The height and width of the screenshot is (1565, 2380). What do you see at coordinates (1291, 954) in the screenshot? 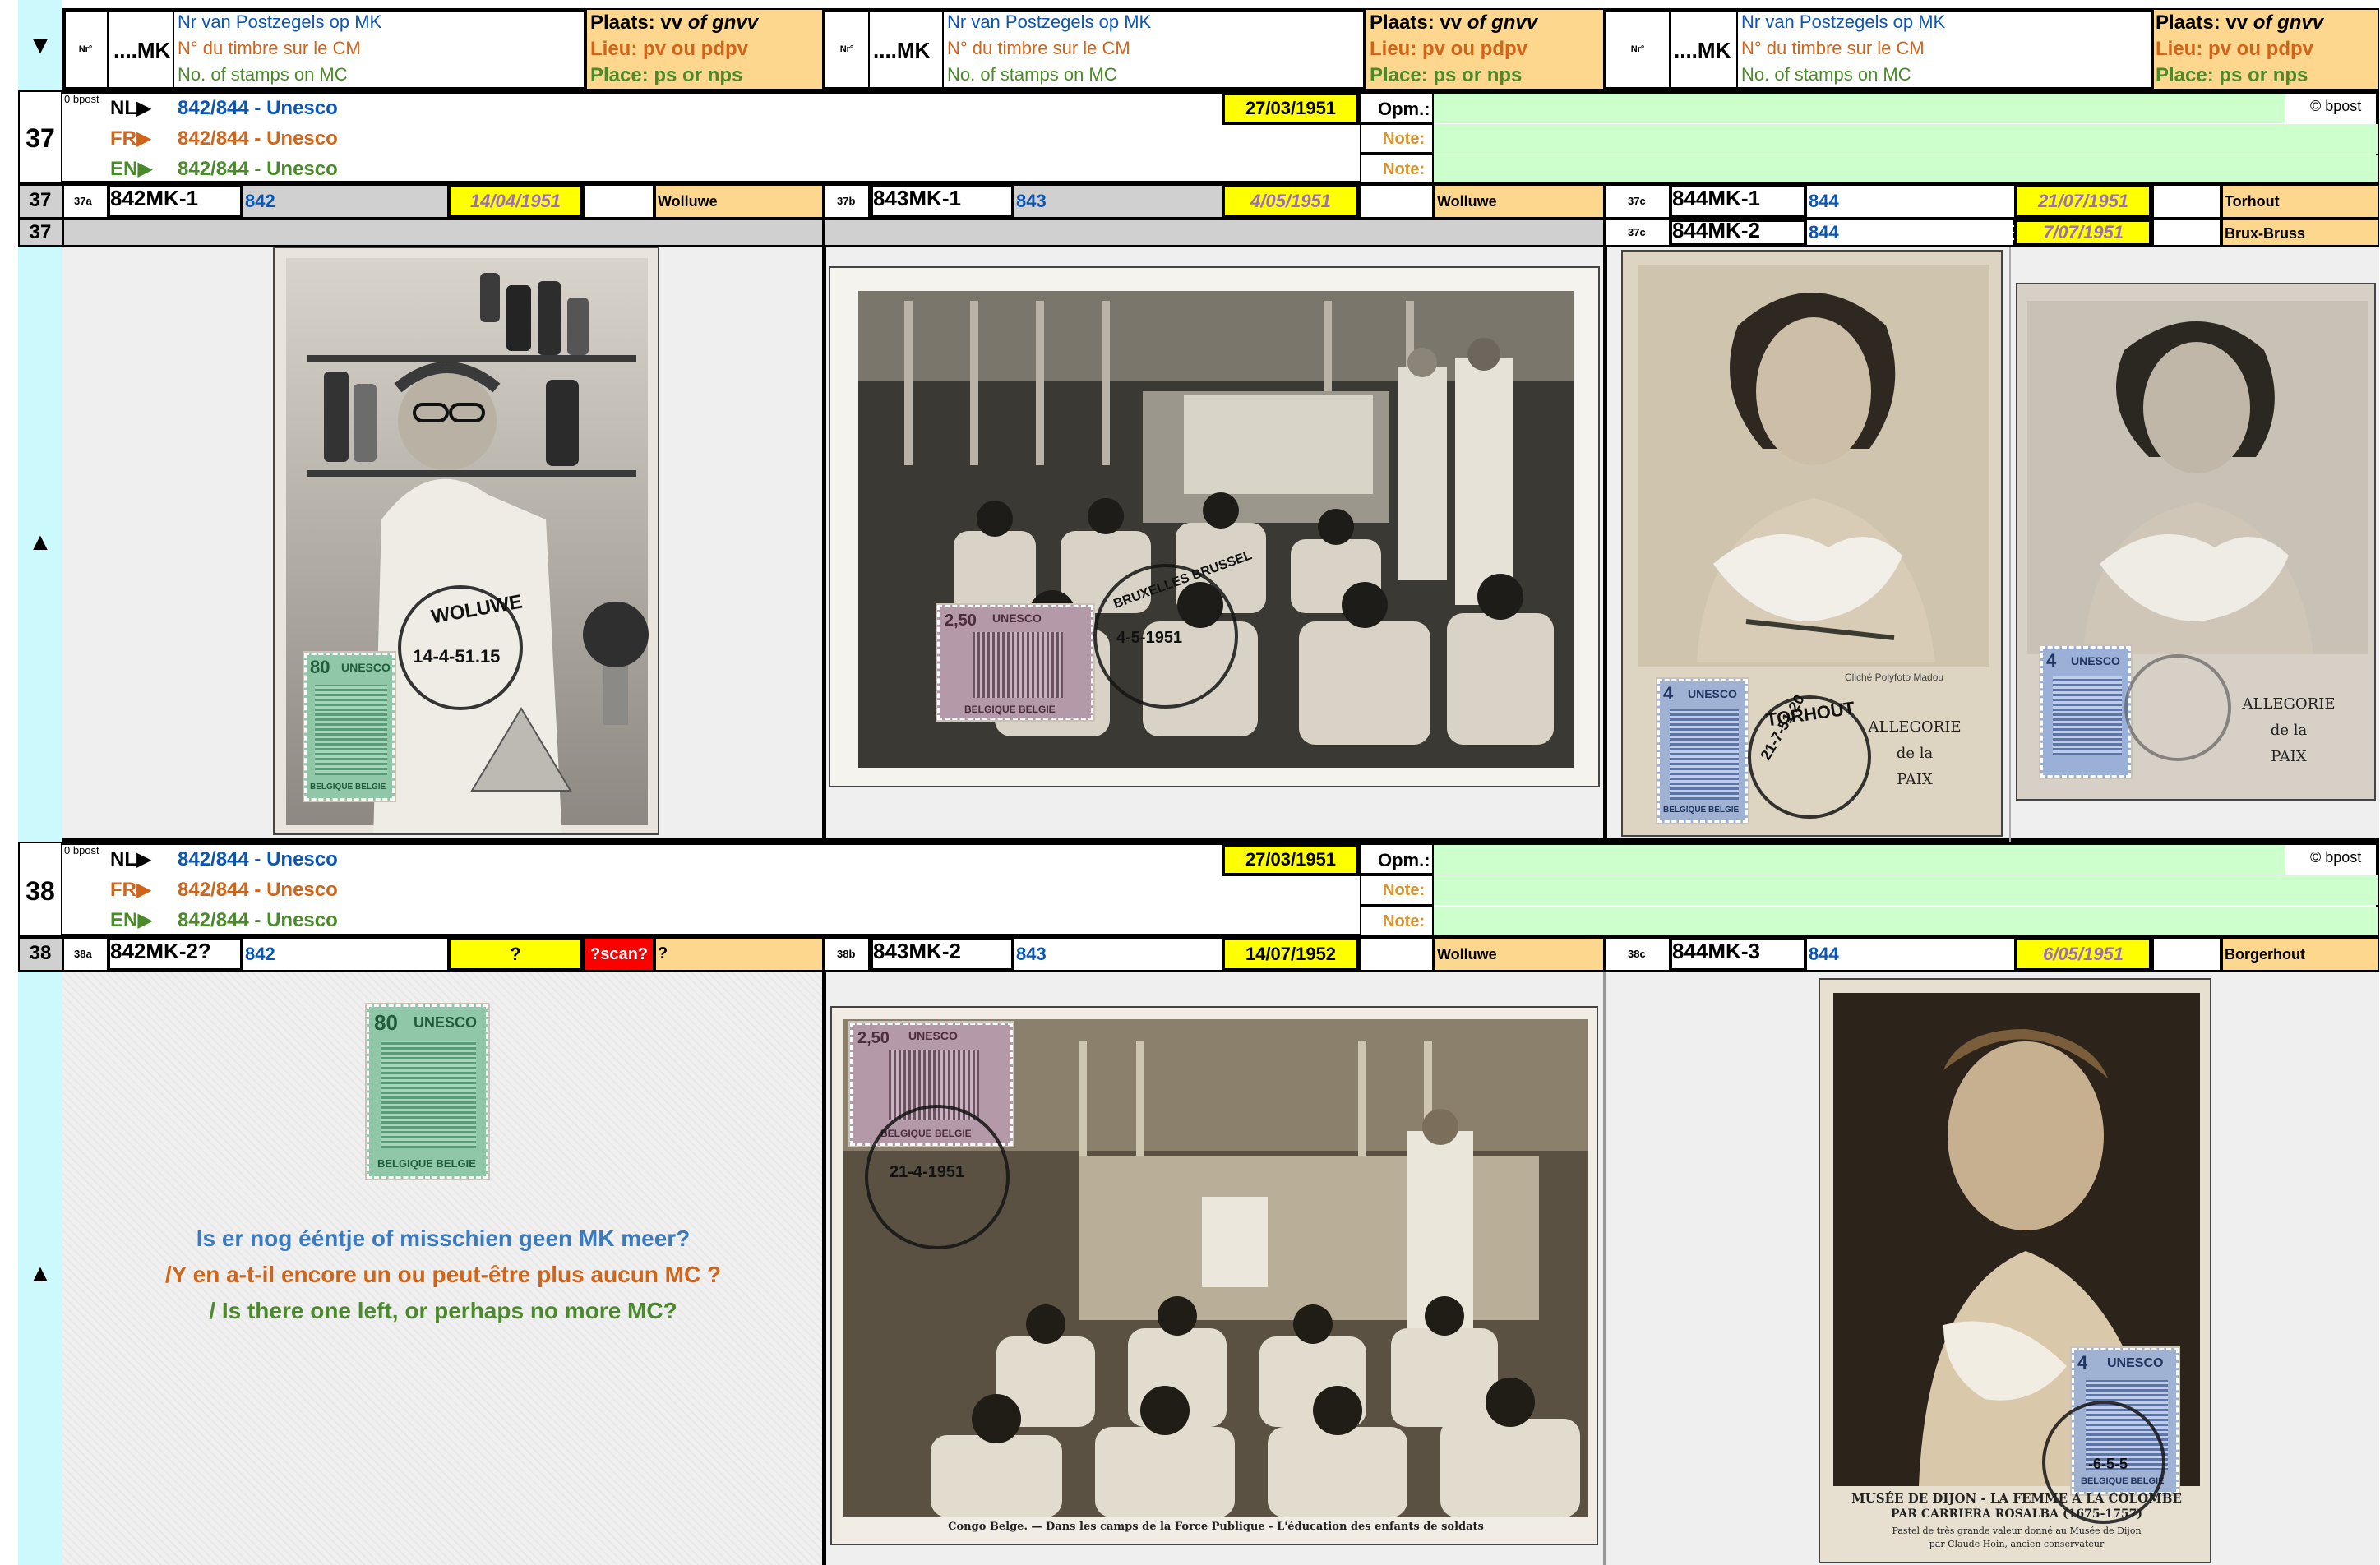
I see `card-date: 14/07/1952` at bounding box center [1291, 954].